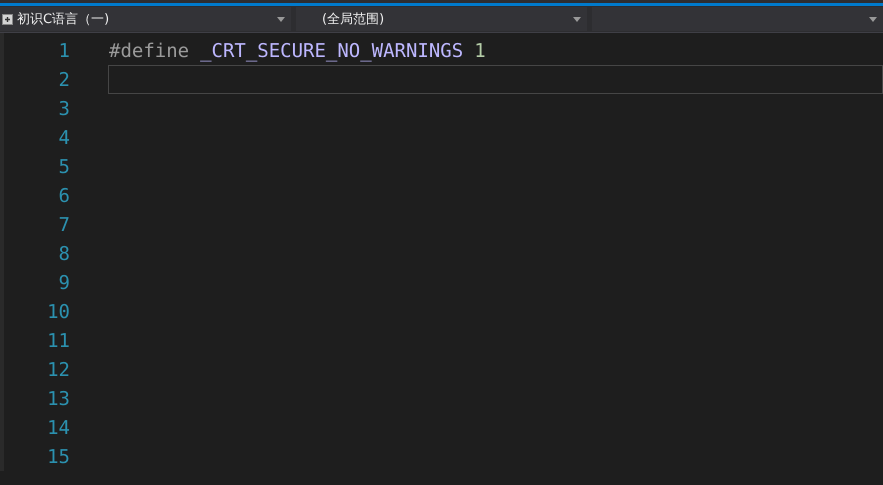  What do you see at coordinates (332, 51) in the screenshot?
I see `code-token: _CRT_SECURE_NO_WARNINGS` at bounding box center [332, 51].